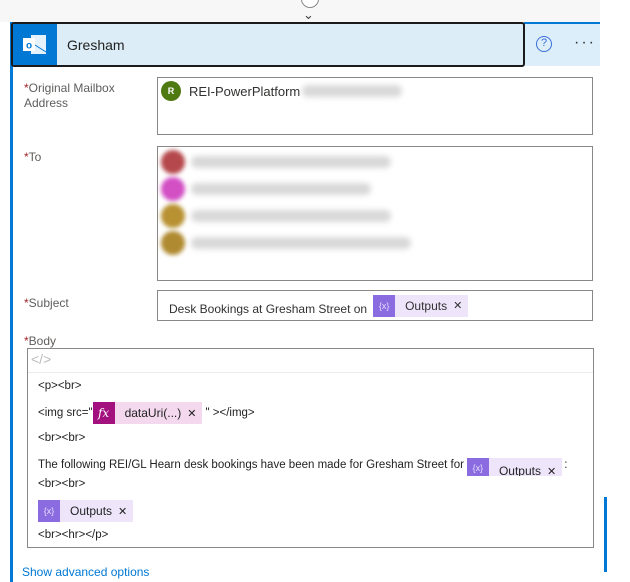 The width and height of the screenshot is (630, 582). I want to click on more-icon: ···, so click(585, 43).